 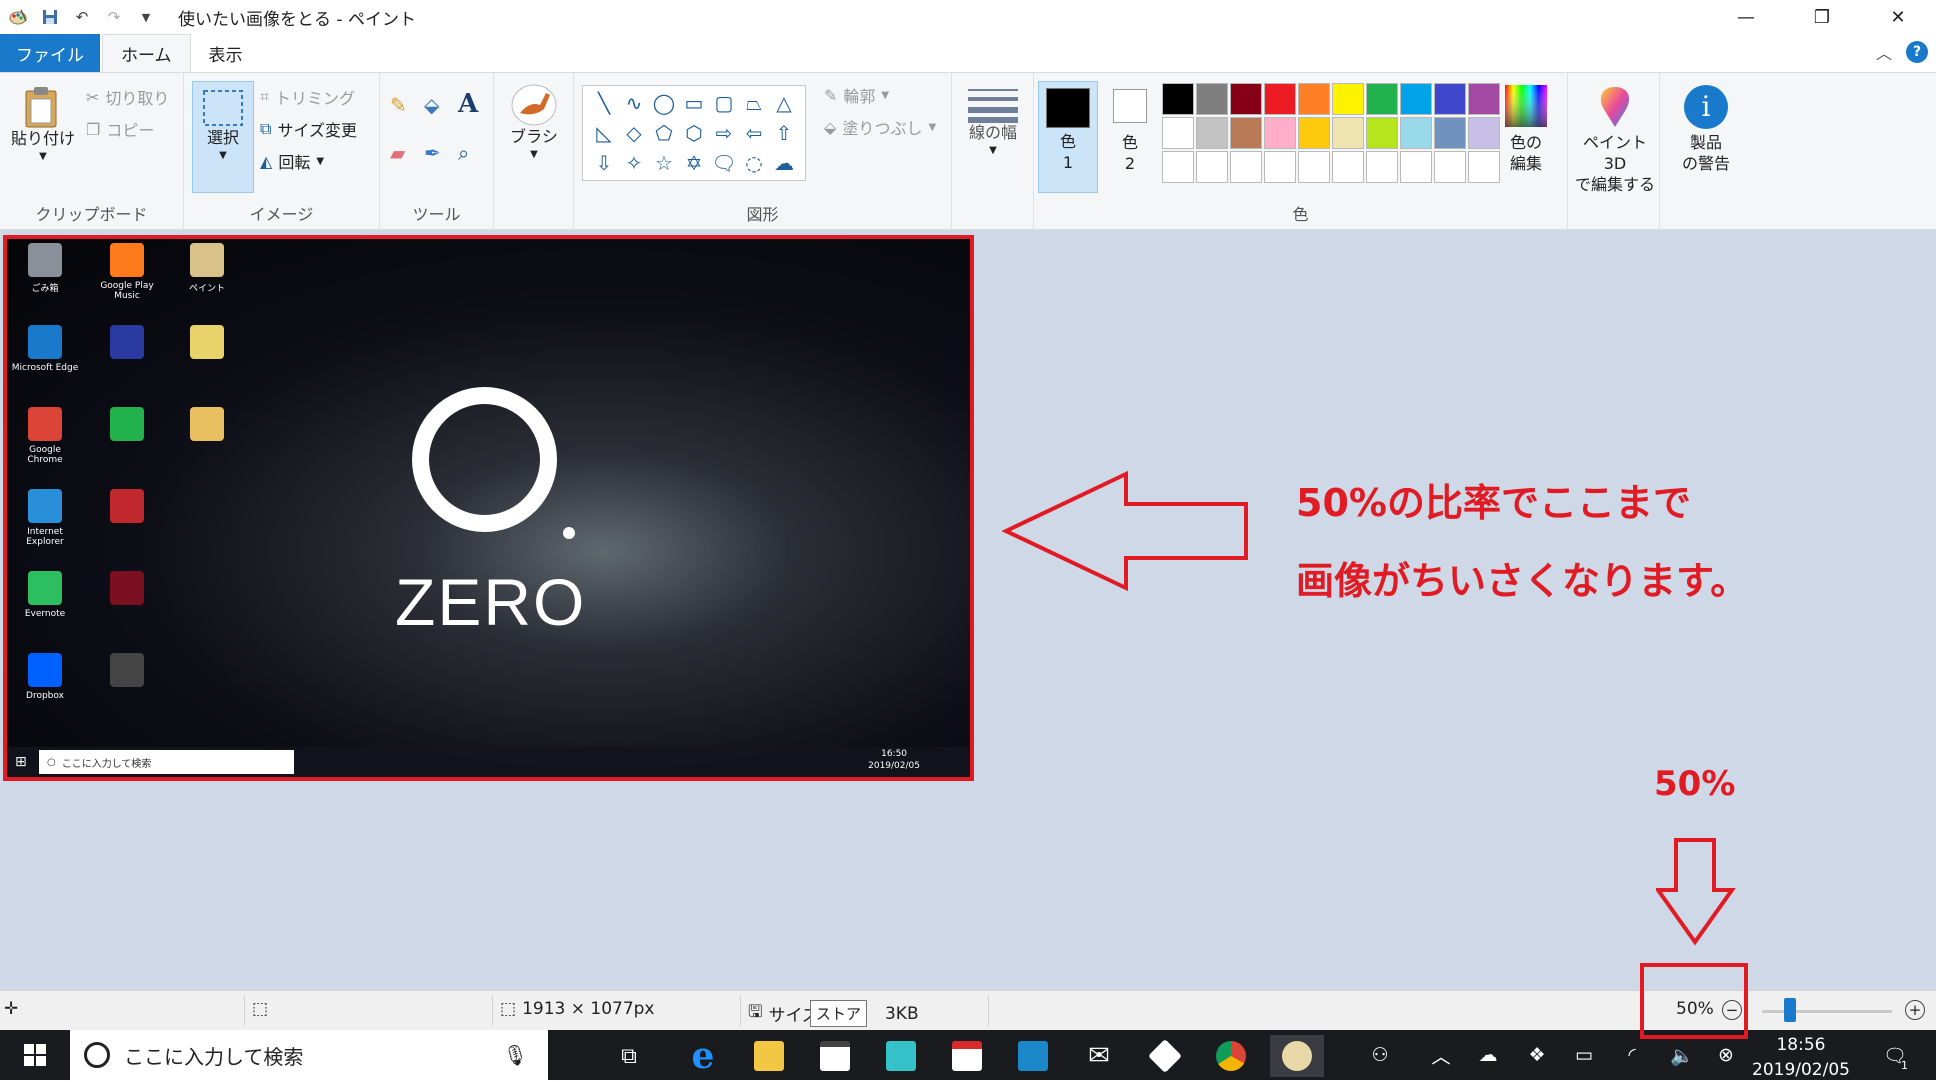 I want to click on show-hidden-icons: ︿, so click(x=1441, y=1055).